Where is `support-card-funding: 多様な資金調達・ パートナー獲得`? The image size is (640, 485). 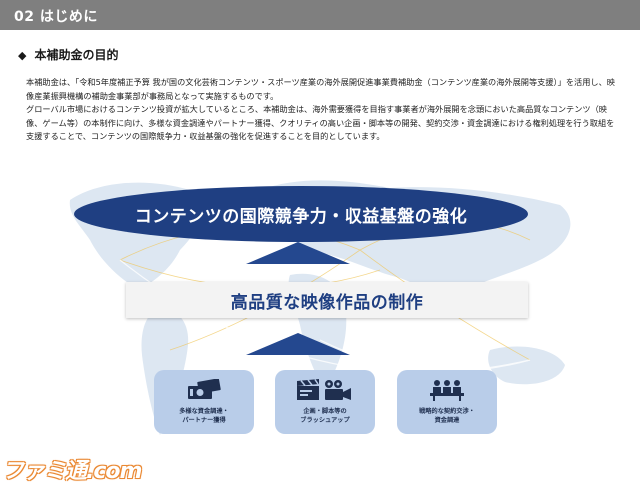 support-card-funding: 多様な資金調達・ パートナー獲得 is located at coordinates (204, 402).